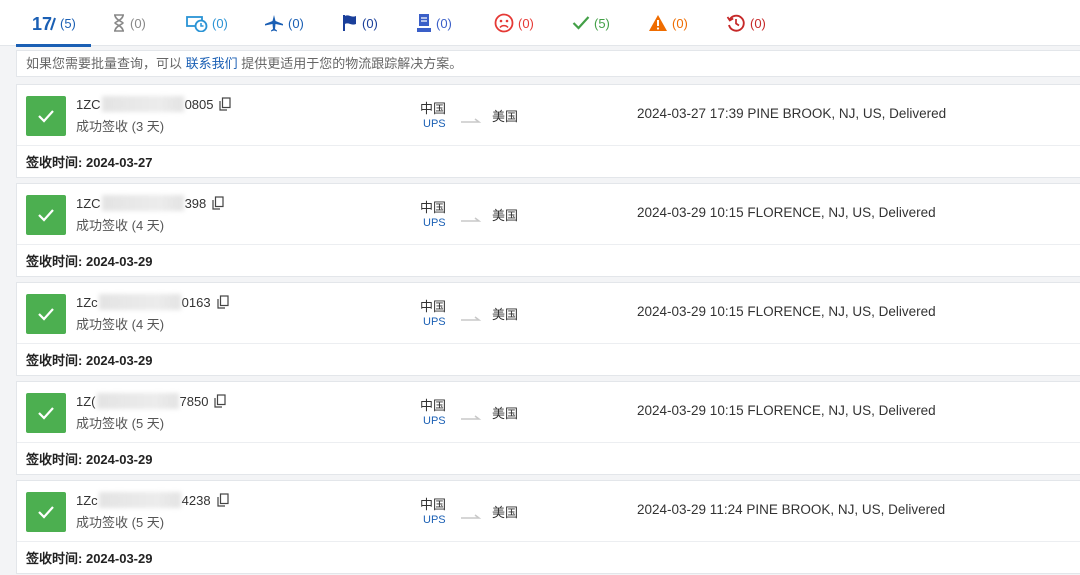  What do you see at coordinates (350, 23) in the screenshot?
I see `flag-icon` at bounding box center [350, 23].